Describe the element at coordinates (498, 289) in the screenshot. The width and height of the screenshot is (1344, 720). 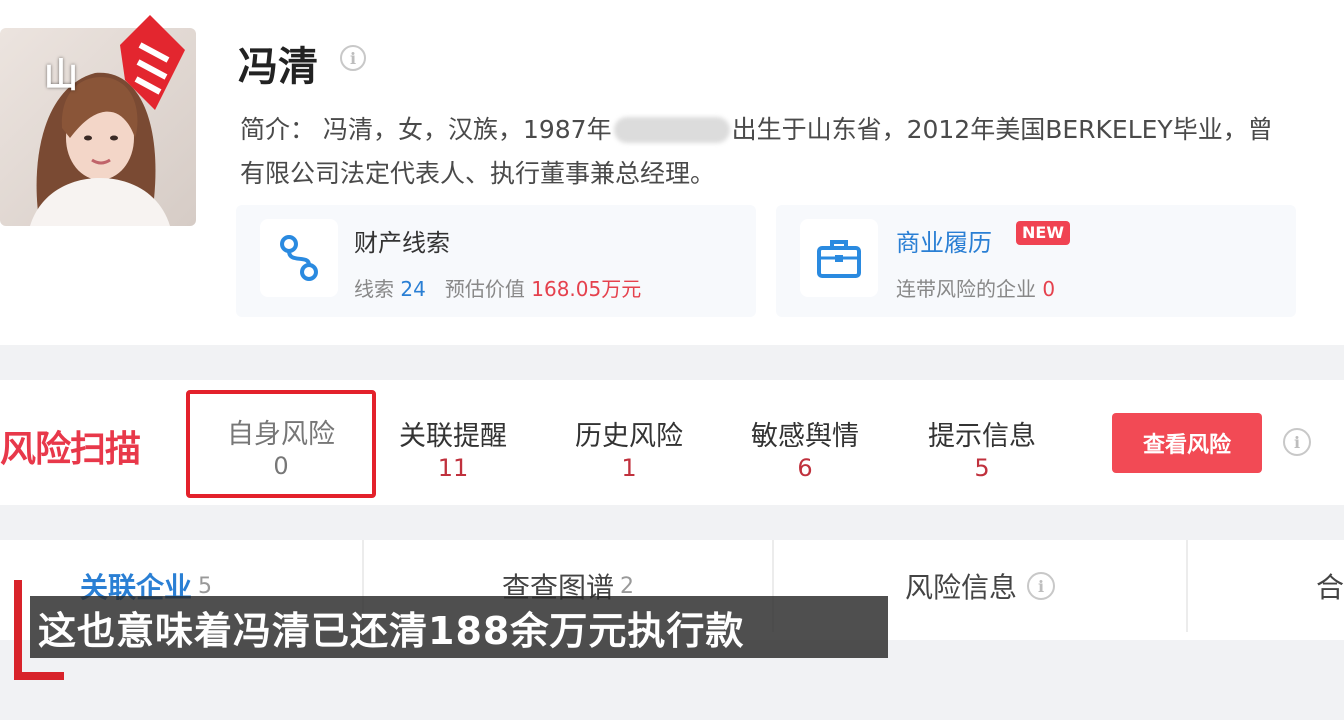
I see `property-clues-summary: 线索 24 预估价值 168.05万元` at that location.